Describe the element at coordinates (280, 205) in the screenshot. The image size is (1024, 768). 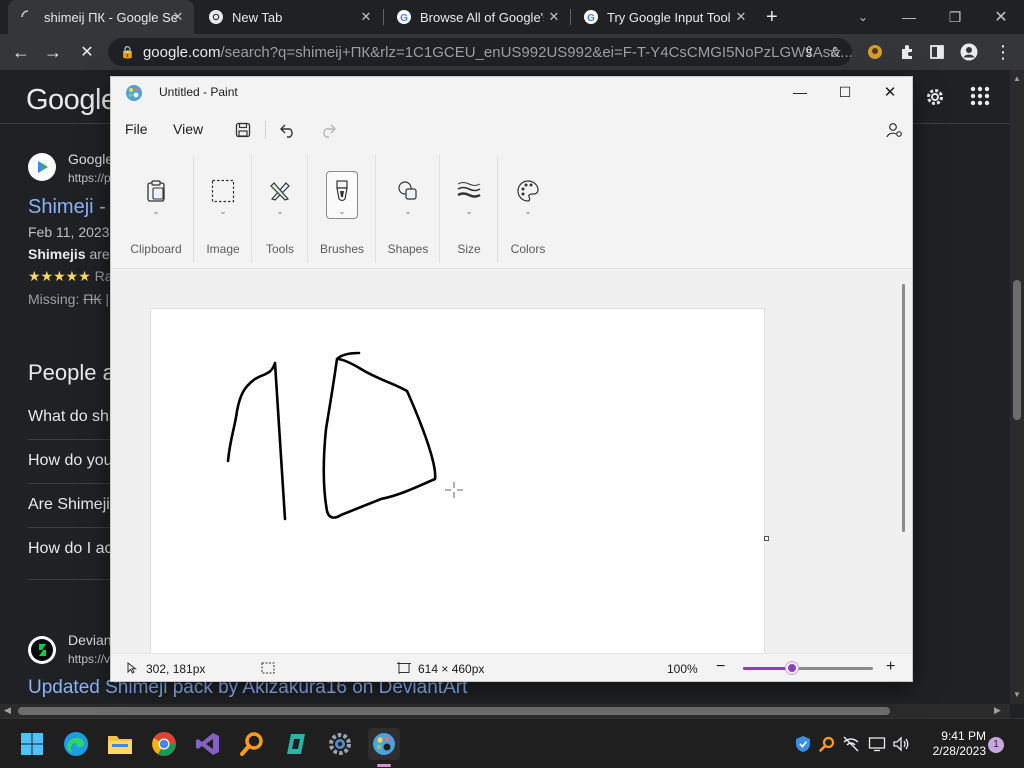
I see `ribbon-group-tools: ⌄ Tools` at that location.